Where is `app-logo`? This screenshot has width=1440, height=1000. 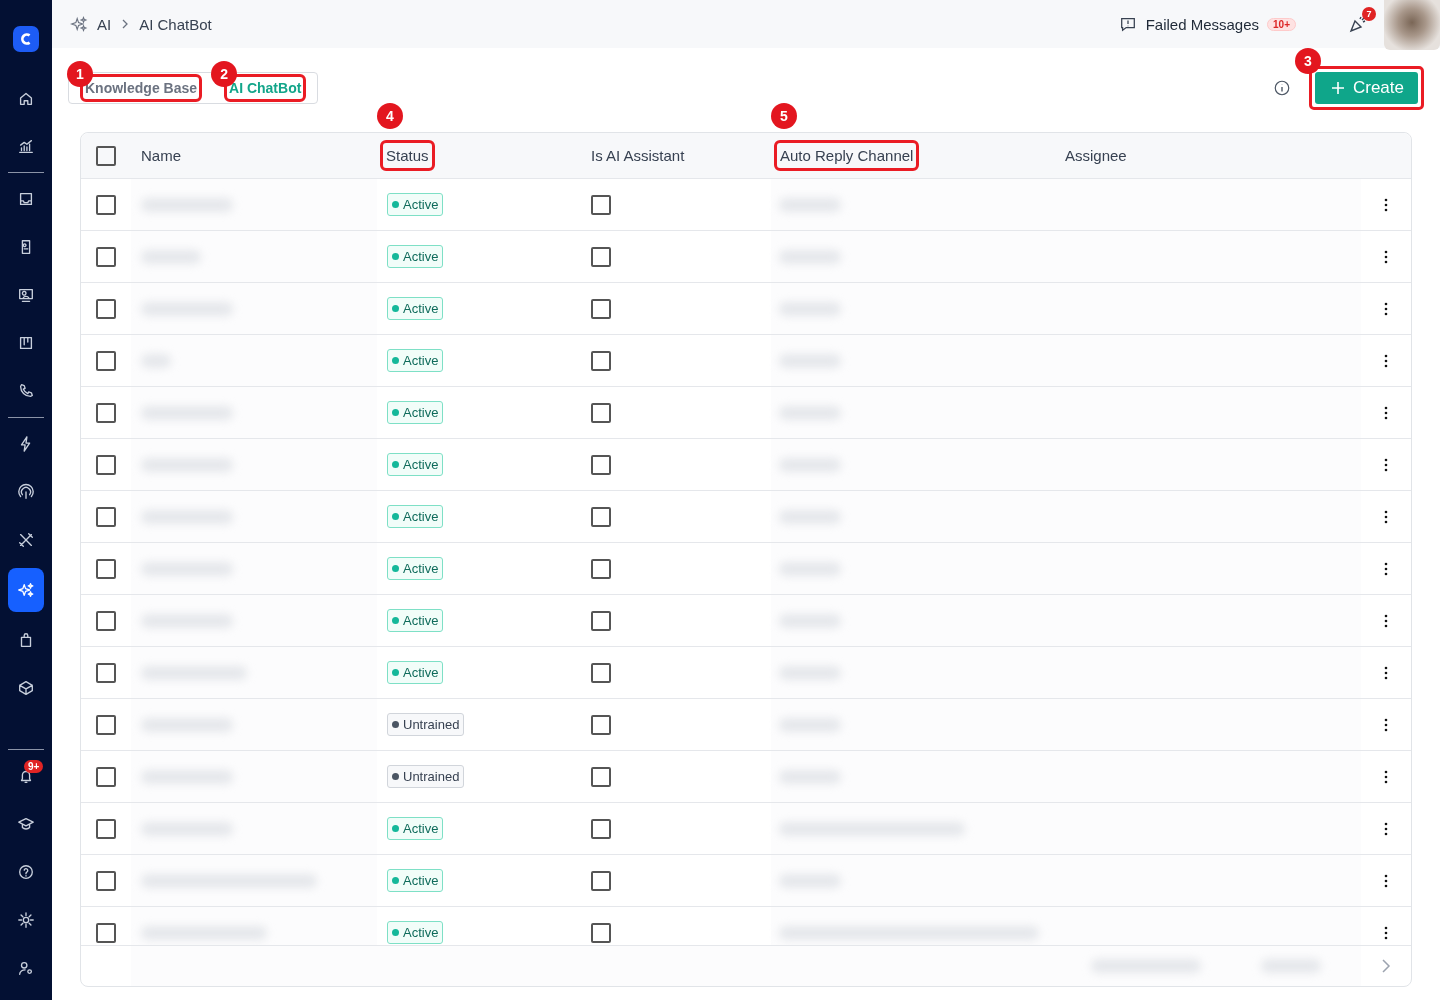 app-logo is located at coordinates (26, 39).